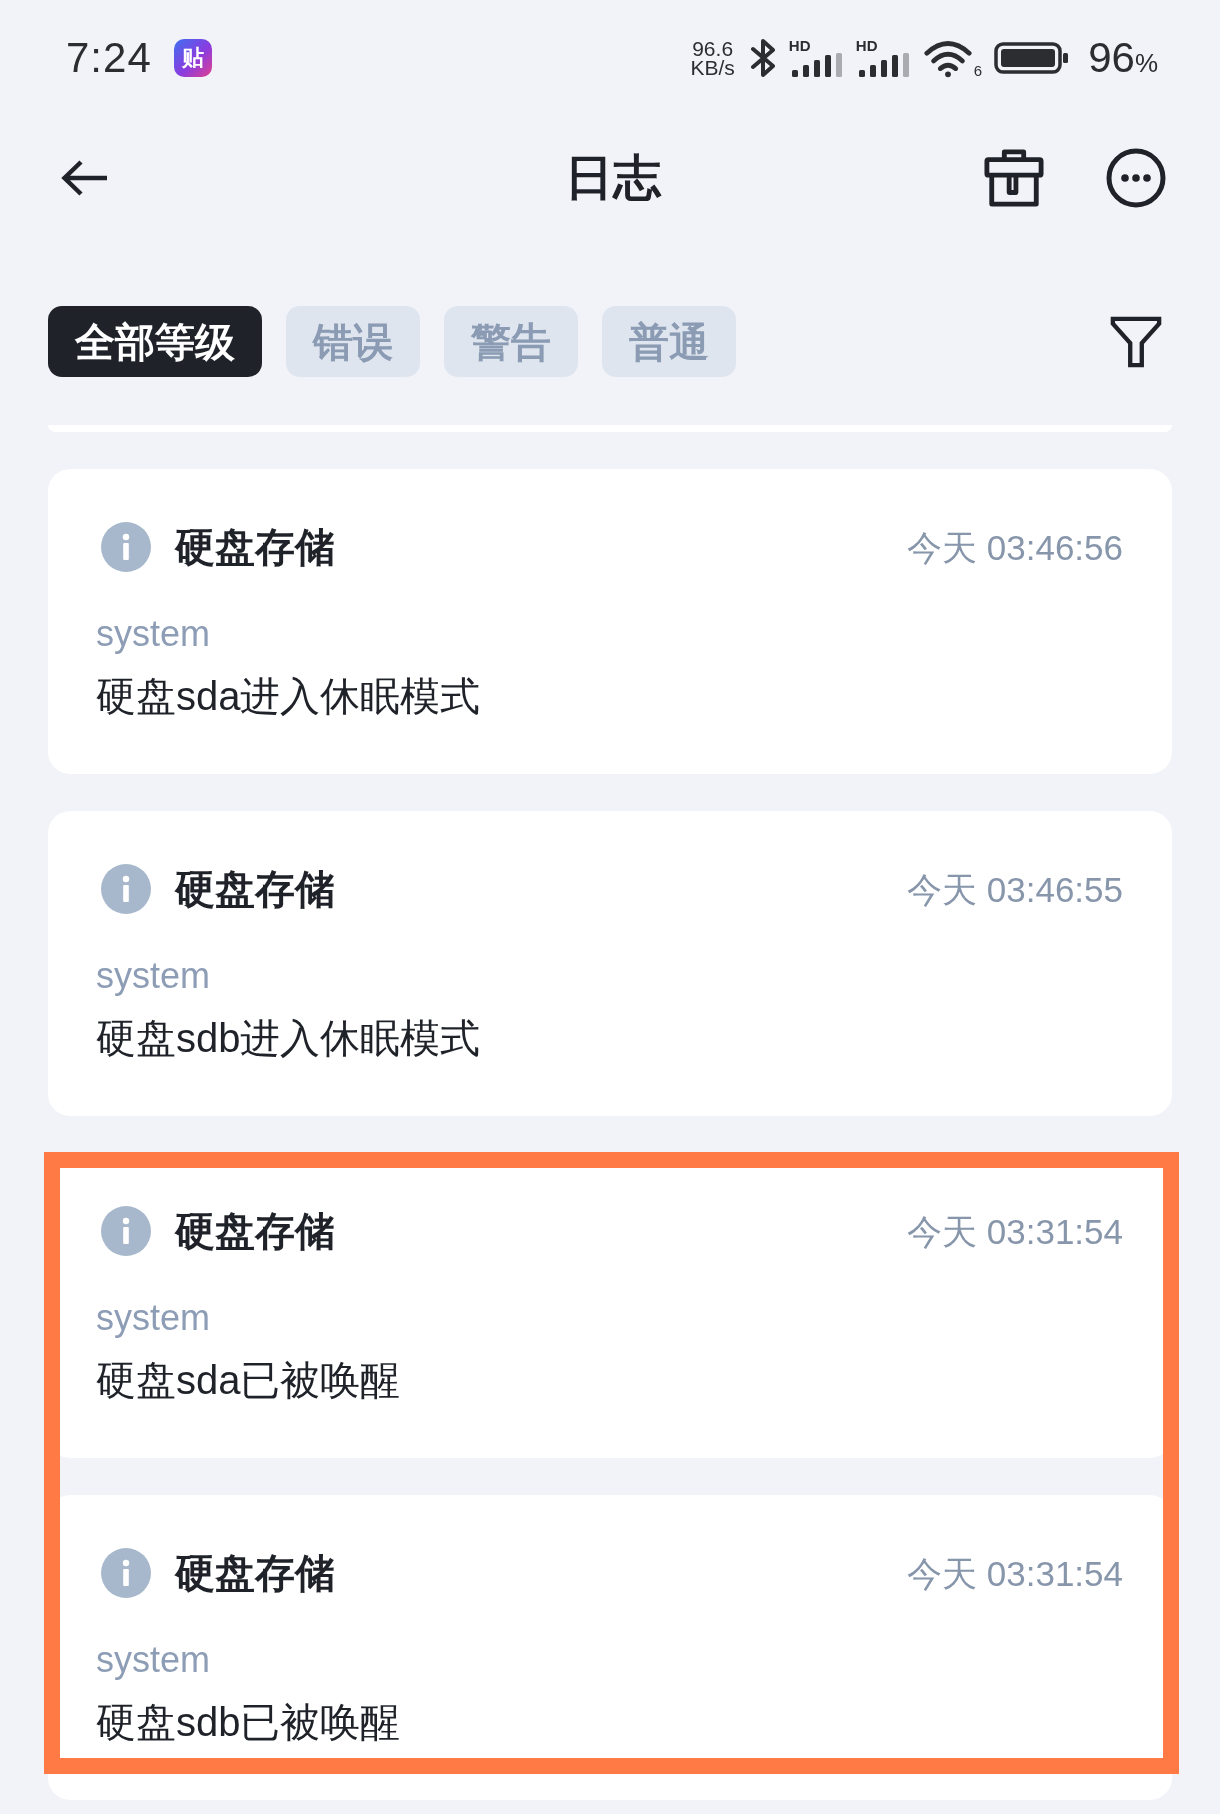 The height and width of the screenshot is (1814, 1220). Describe the element at coordinates (192, 58) in the screenshot. I see `app-logo: 贴` at that location.